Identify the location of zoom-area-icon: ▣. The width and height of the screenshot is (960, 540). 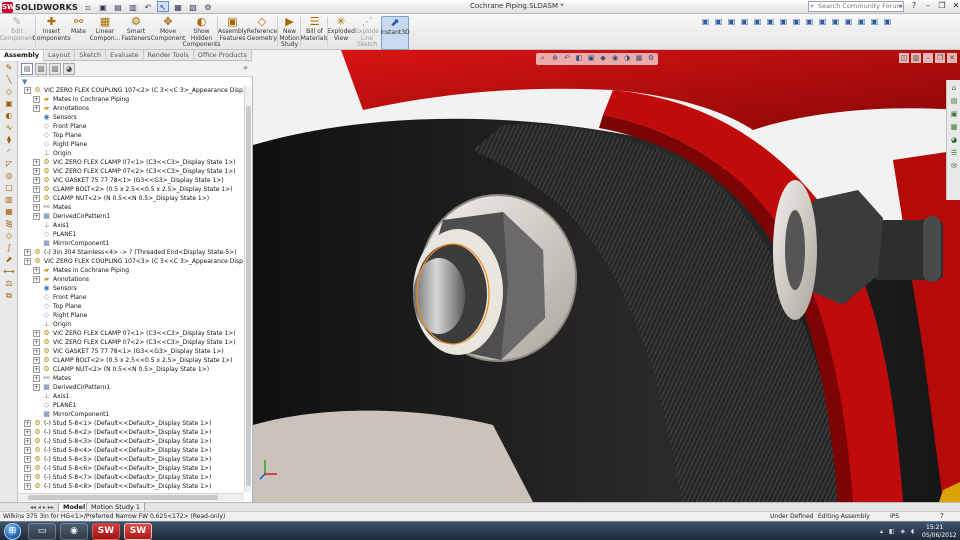
(744, 21).